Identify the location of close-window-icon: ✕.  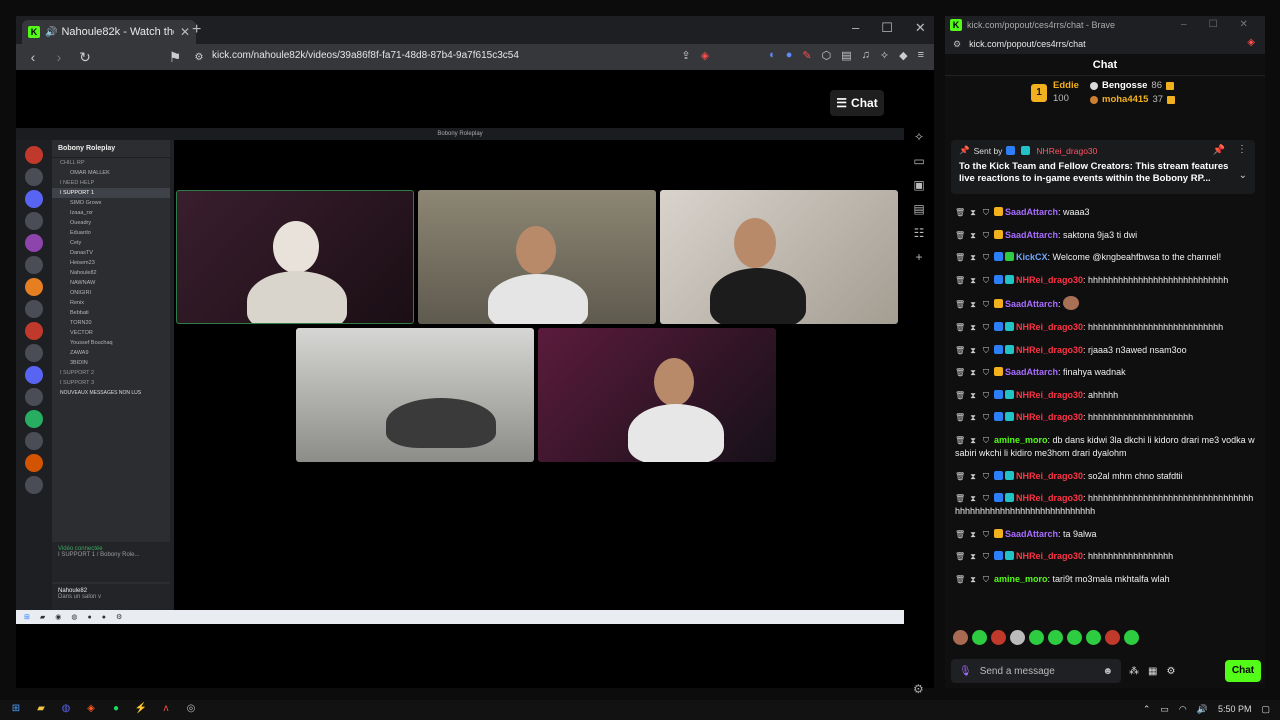
(1244, 24).